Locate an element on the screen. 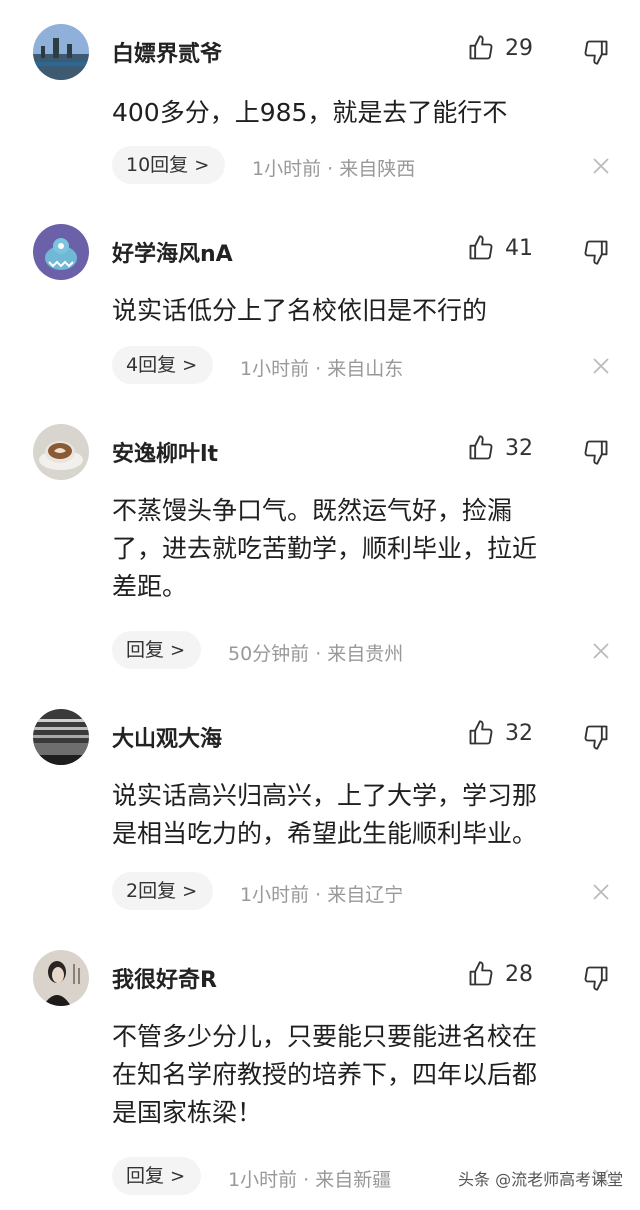  like-count: 28 is located at coordinates (519, 974).